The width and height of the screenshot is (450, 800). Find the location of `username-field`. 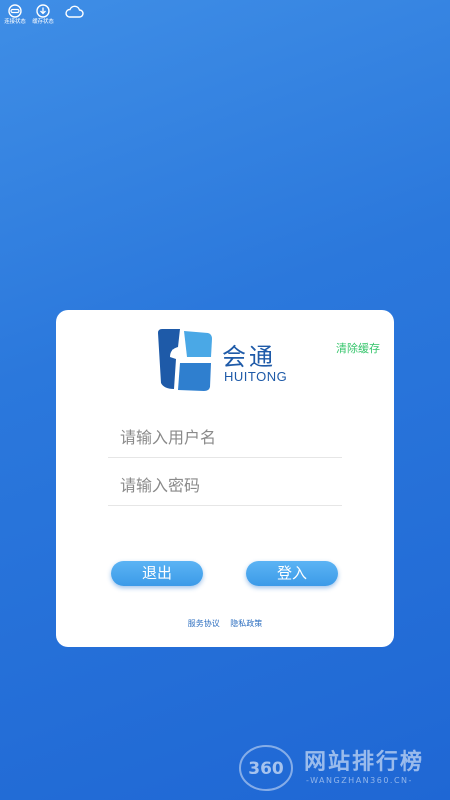

username-field is located at coordinates (225, 438).